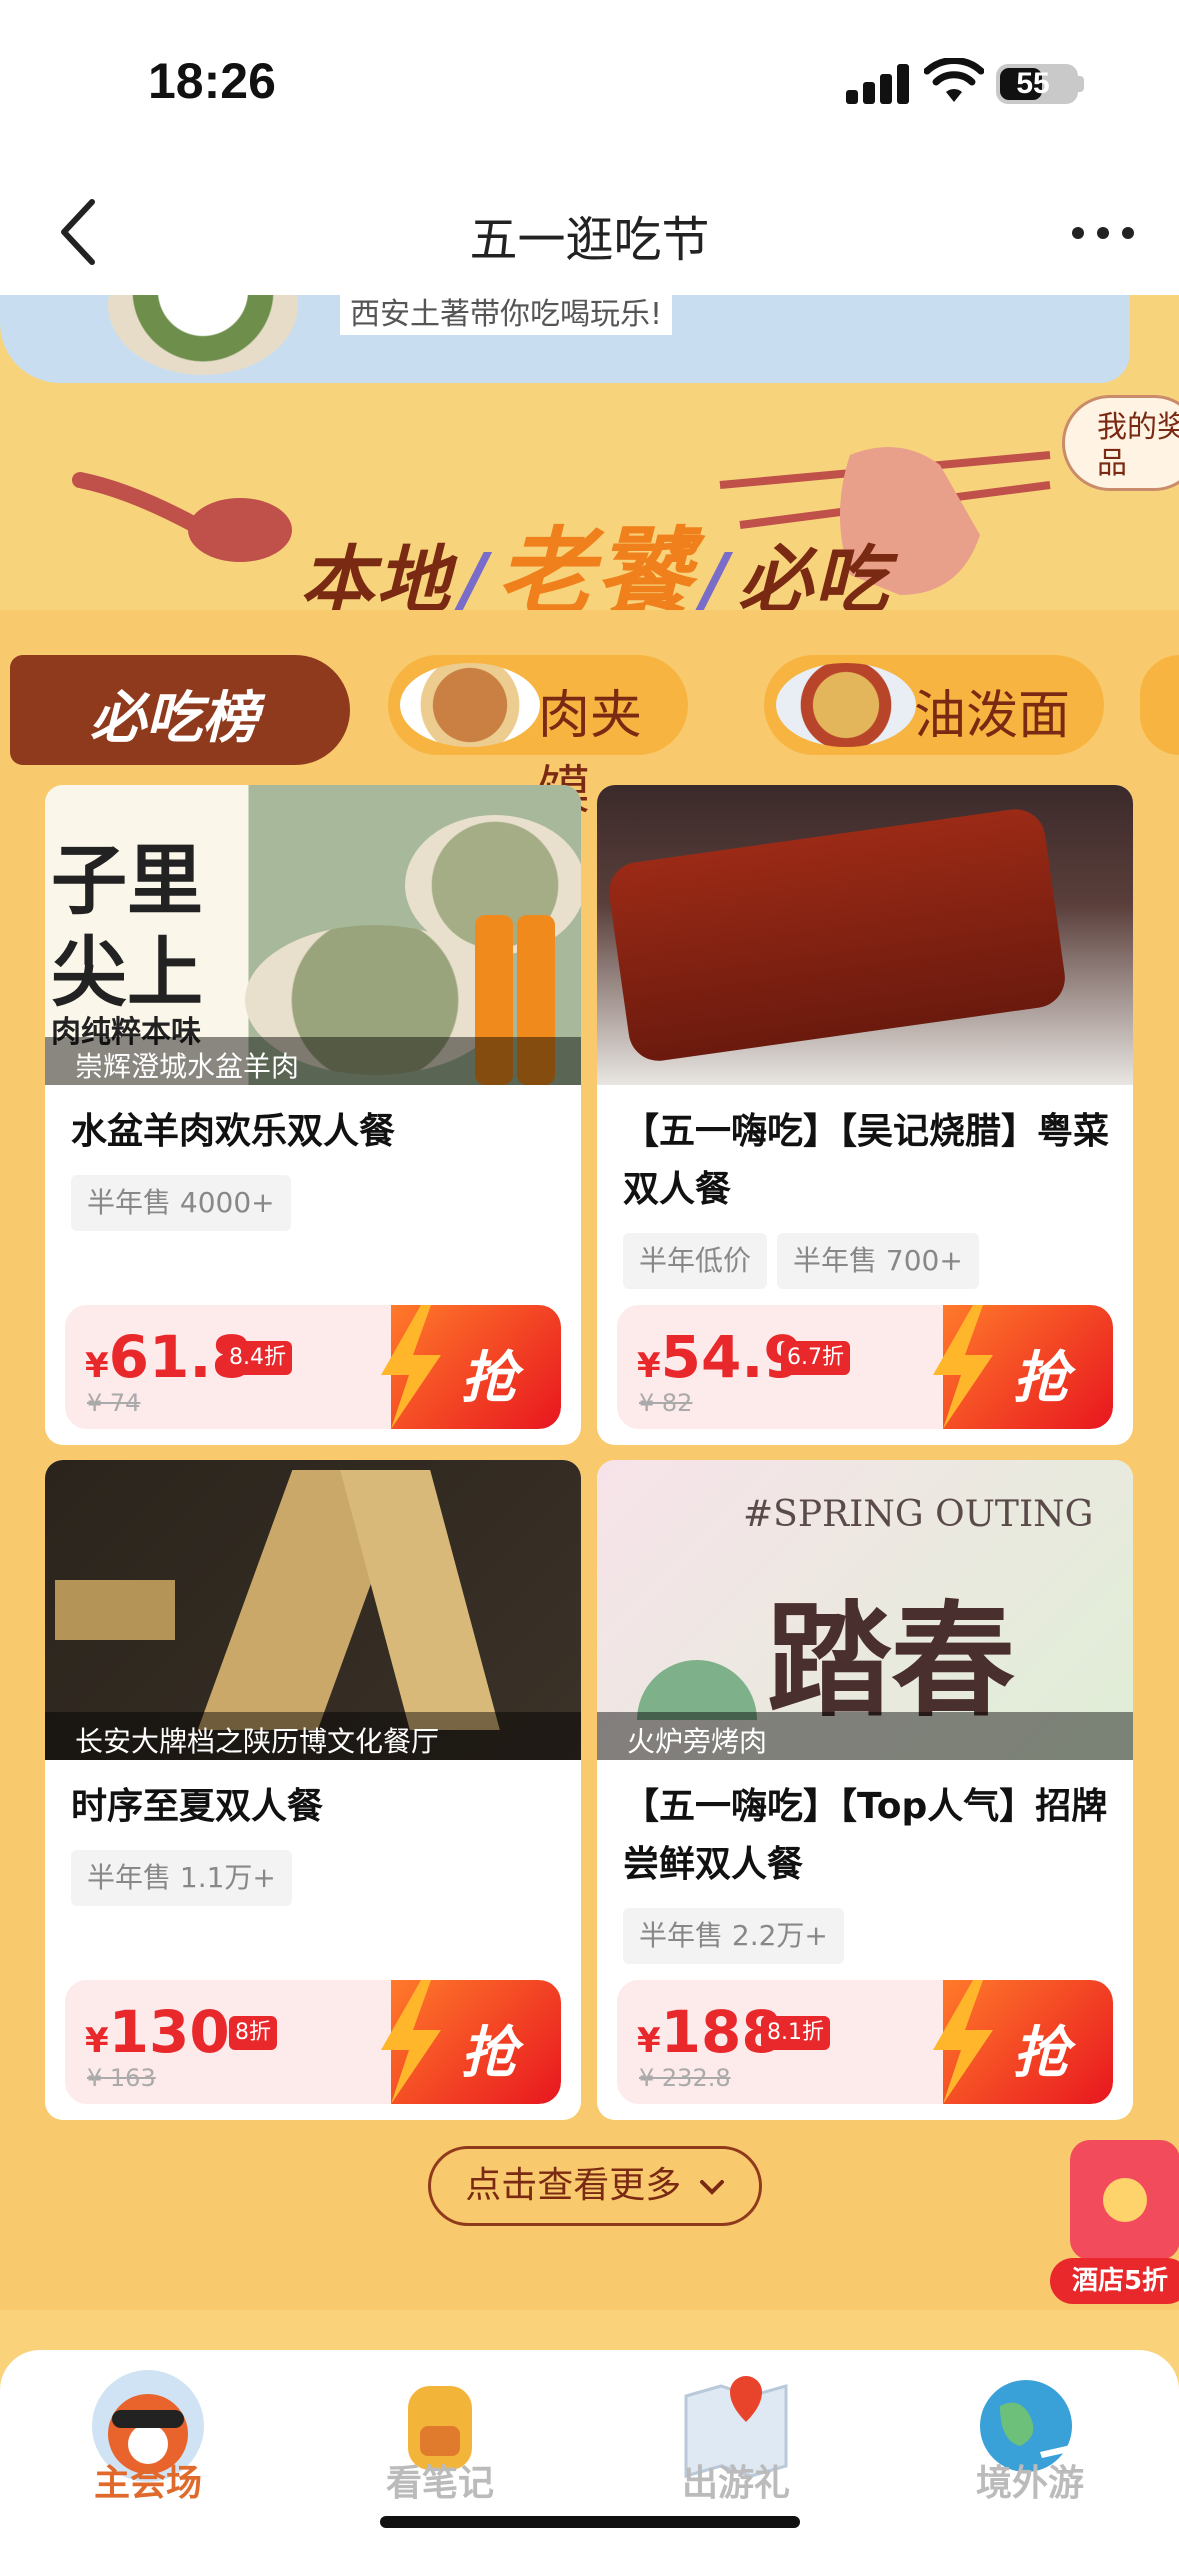  I want to click on status-time: 18:26, so click(212, 81).